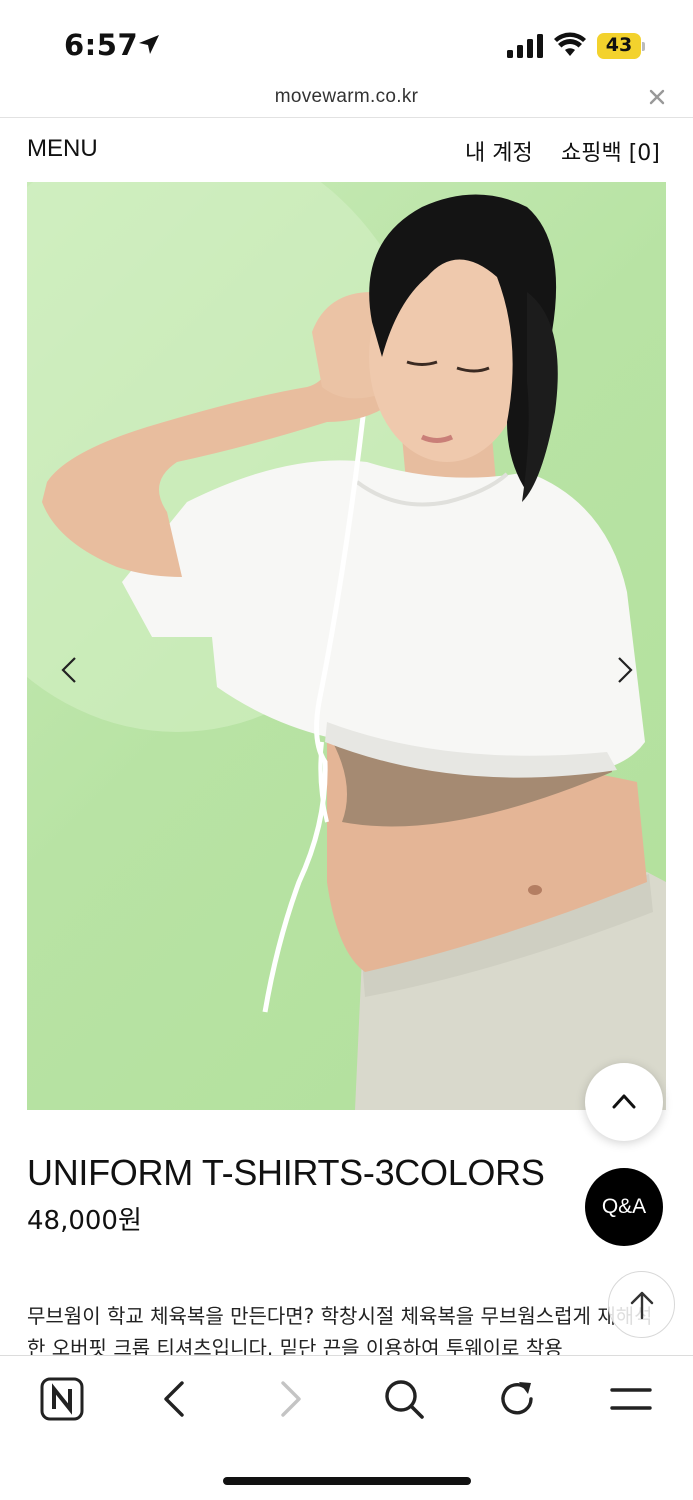 This screenshot has height=1500, width=693. I want to click on search-icon, so click(404, 1399).